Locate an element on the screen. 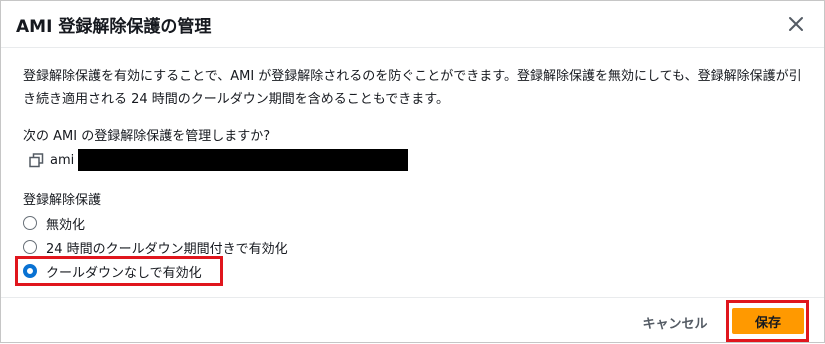  cancel-button: キャンセル is located at coordinates (675, 322).